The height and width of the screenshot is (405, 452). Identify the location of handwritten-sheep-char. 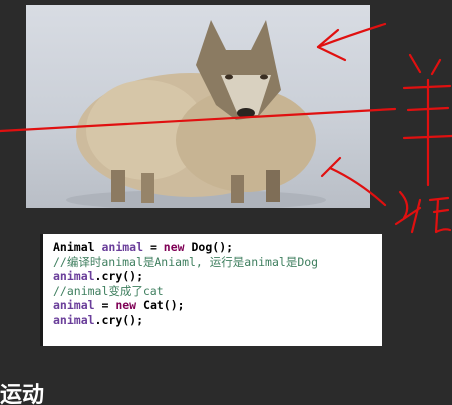
(427, 120).